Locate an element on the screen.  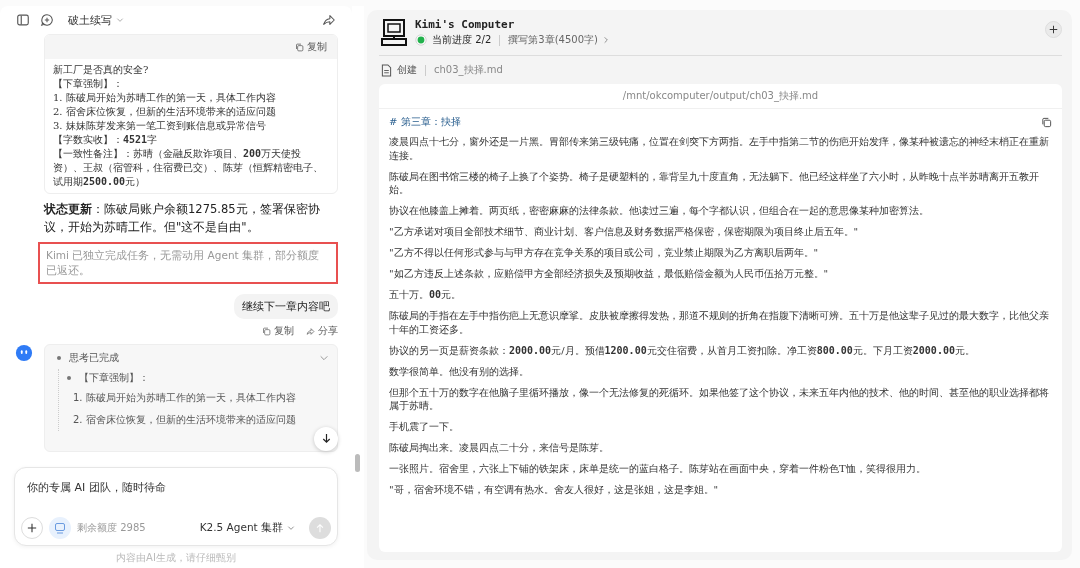
panel-title: Kimi's Computer is located at coordinates (465, 24).